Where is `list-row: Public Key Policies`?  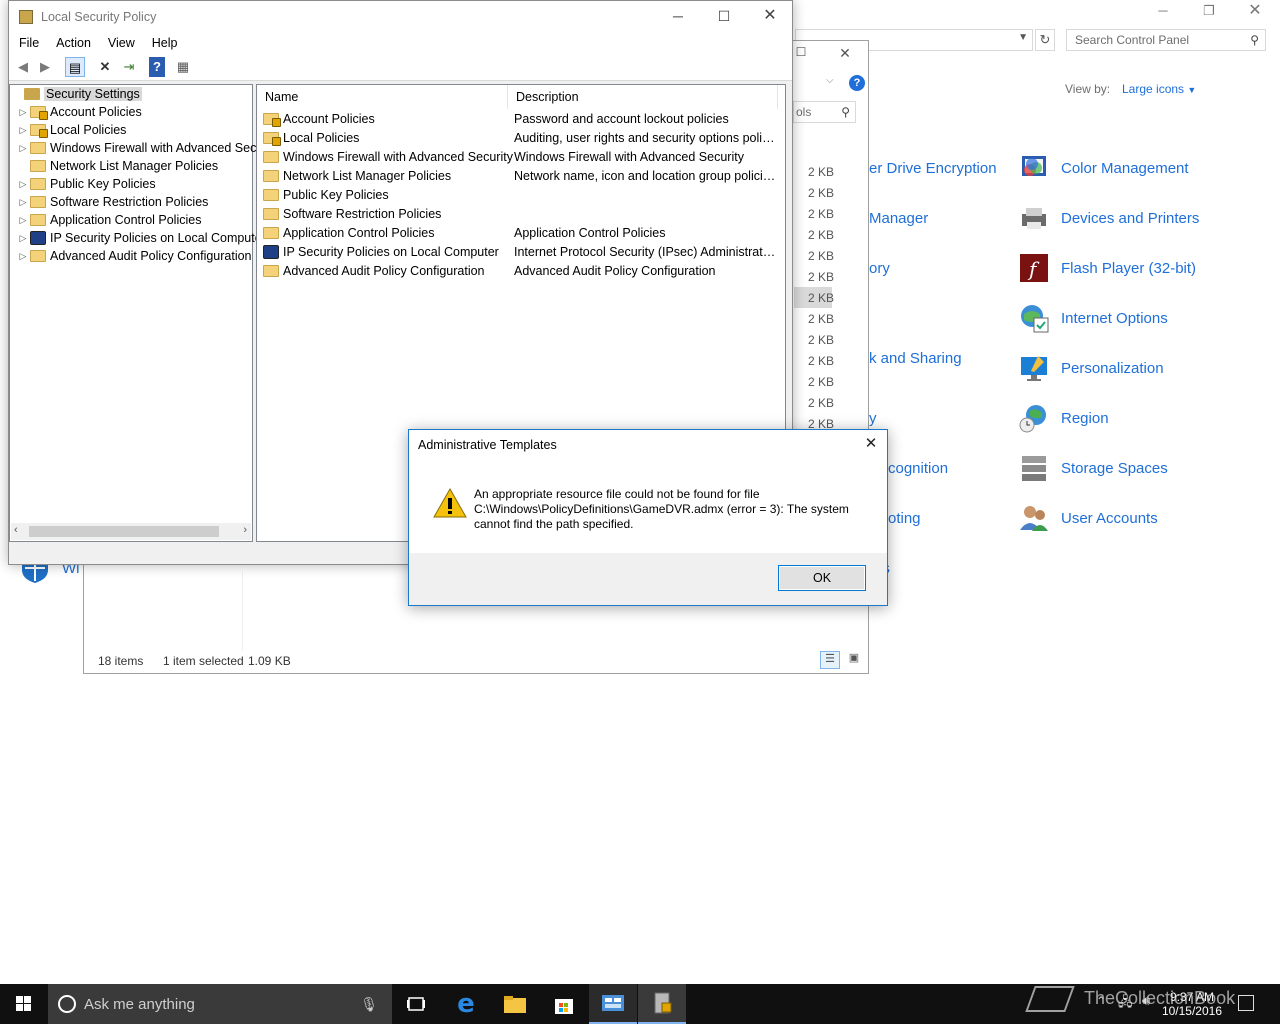
list-row: Public Key Policies is located at coordinates (517, 195).